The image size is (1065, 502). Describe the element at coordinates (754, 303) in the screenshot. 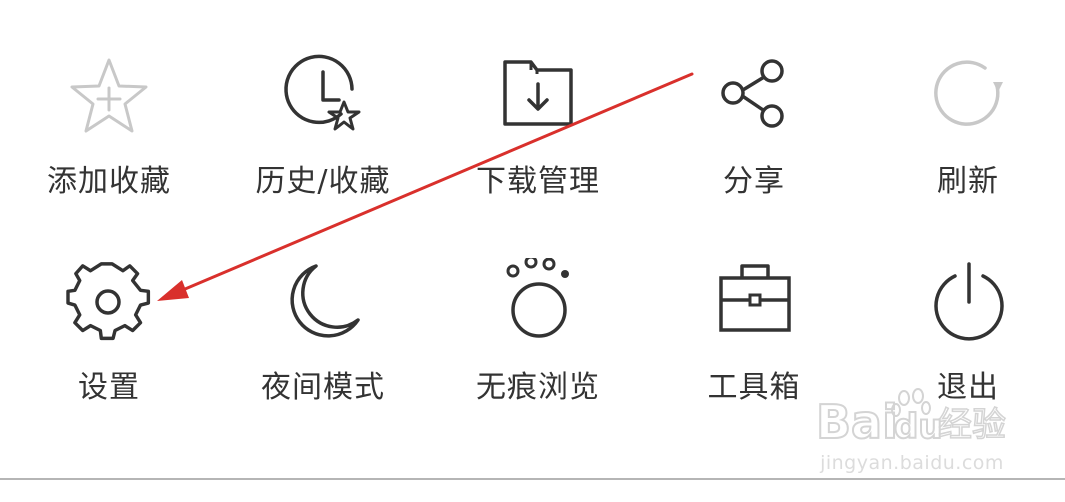

I see `toolbox-icon` at that location.